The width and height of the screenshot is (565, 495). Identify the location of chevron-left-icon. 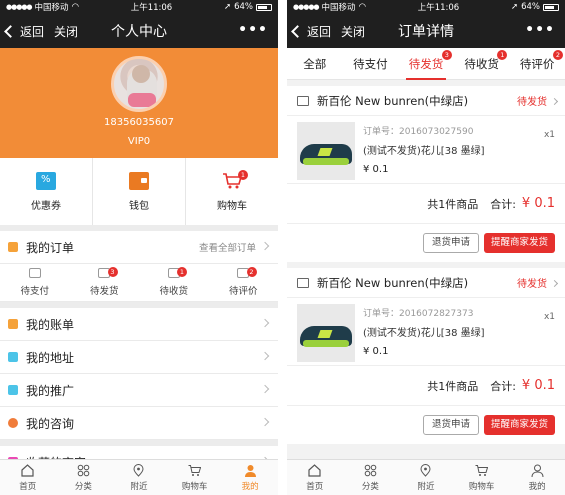
(10, 31).